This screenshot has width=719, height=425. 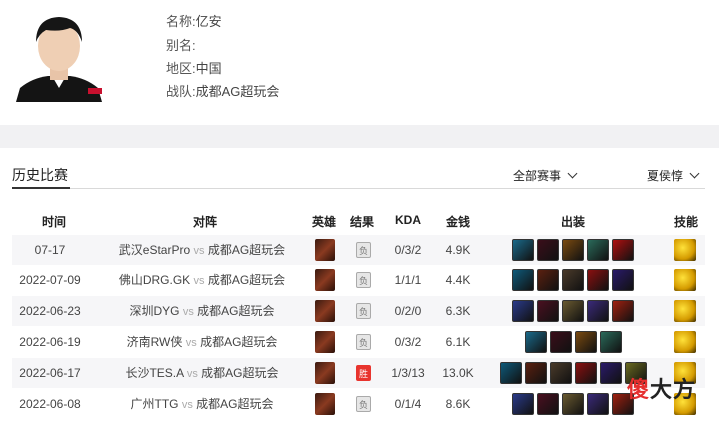 What do you see at coordinates (154, 250) in the screenshot?
I see `team-home: 武汉eStarPro` at bounding box center [154, 250].